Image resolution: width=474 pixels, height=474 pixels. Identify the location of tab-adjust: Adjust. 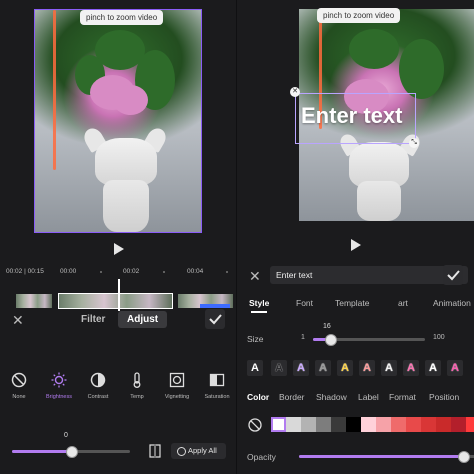
(143, 319).